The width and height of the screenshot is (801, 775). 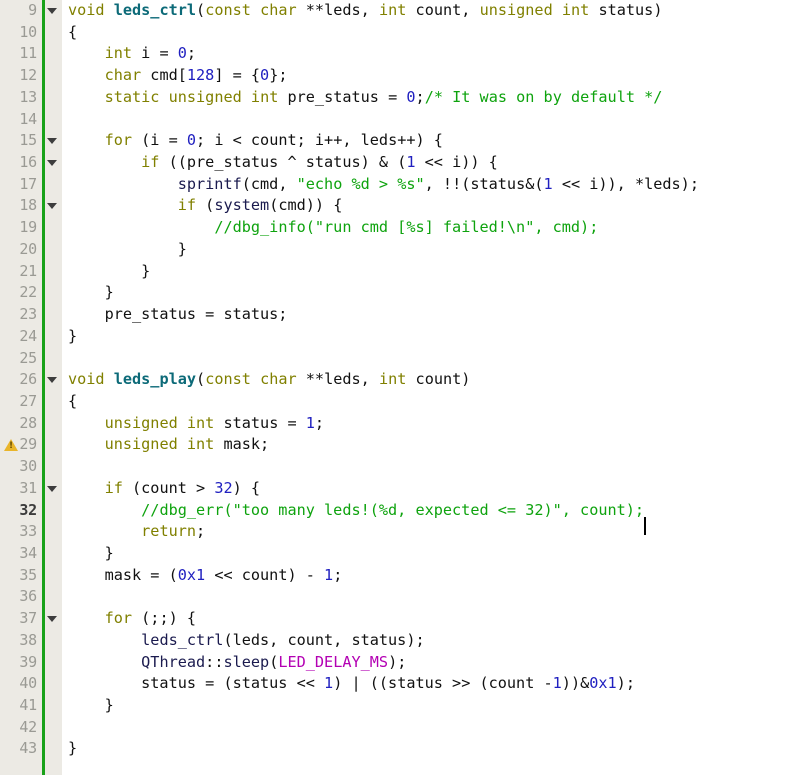 What do you see at coordinates (434, 76) in the screenshot?
I see `code-line: char cmd[128] = {0};` at bounding box center [434, 76].